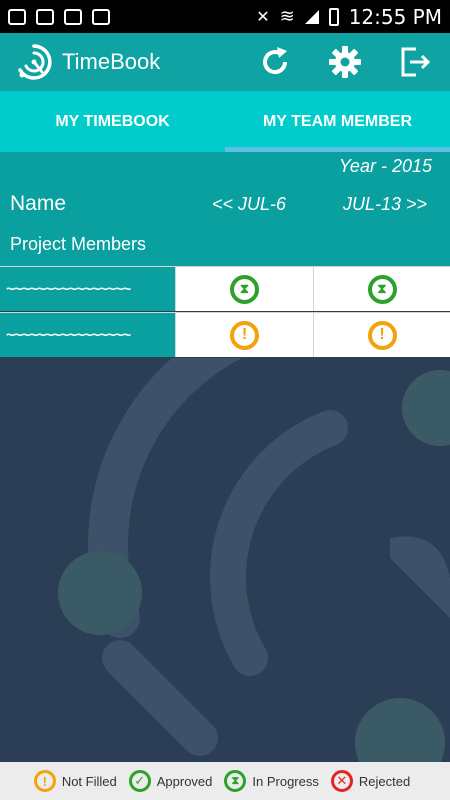 This screenshot has width=450, height=800. What do you see at coordinates (385, 166) in the screenshot?
I see `year-label: Year - 2015` at bounding box center [385, 166].